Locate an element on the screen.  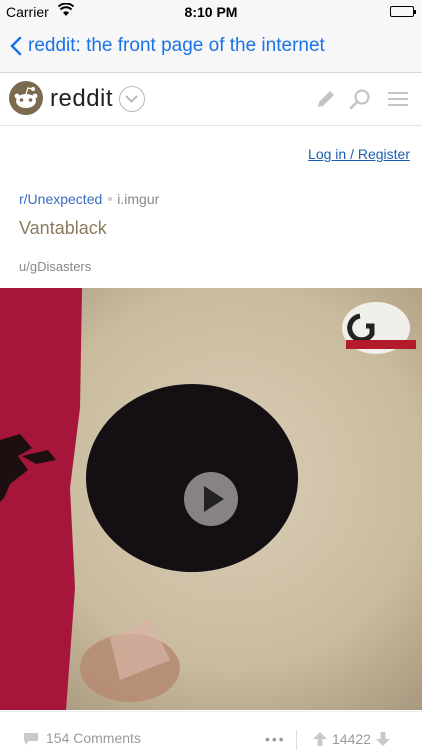
reddit-wordmark: reddit is located at coordinates (82, 98).